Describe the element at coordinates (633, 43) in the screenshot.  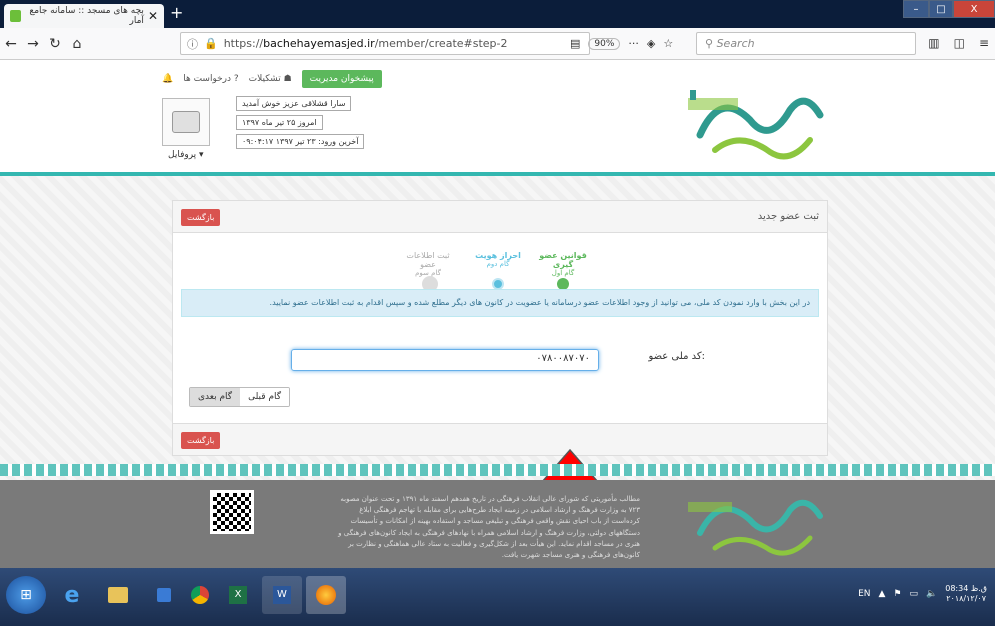
I see `more-actions-icon: ···` at that location.